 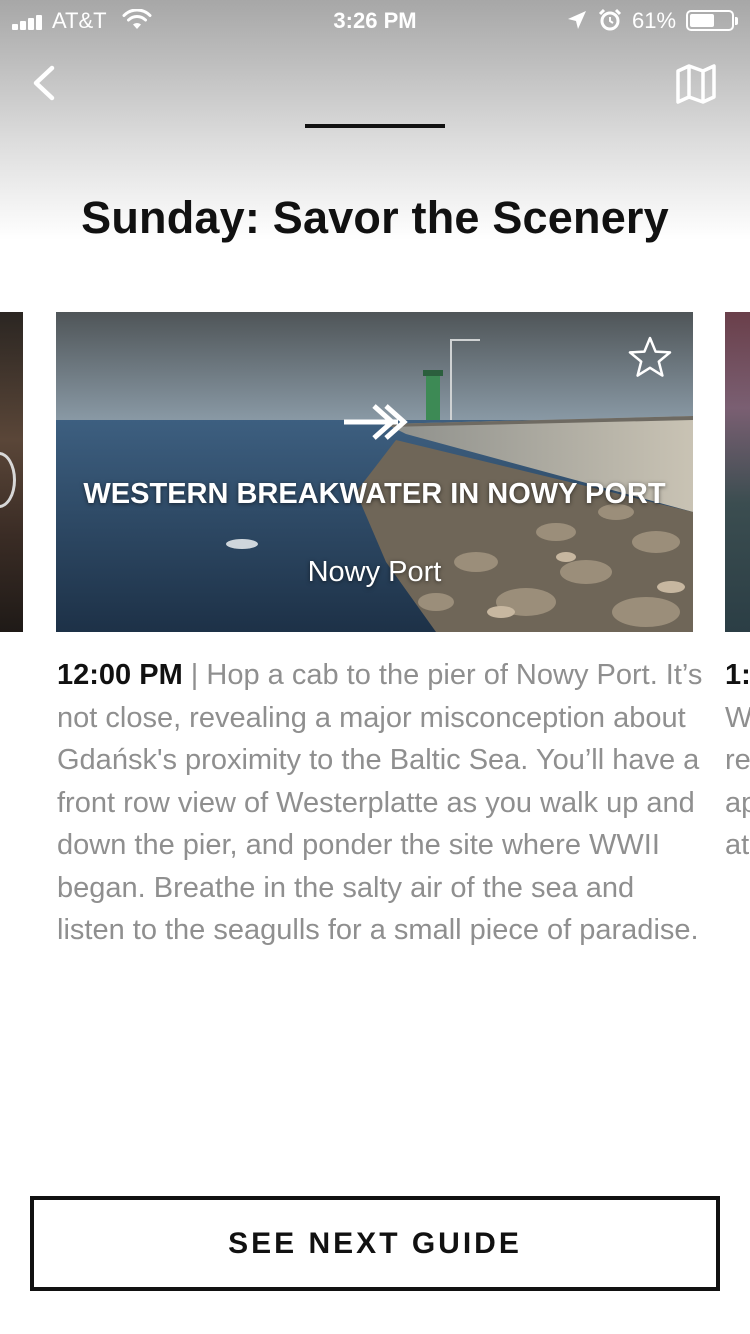 I want to click on status-bar: AT&T 3:26 PM 61%, so click(x=375, y=20).